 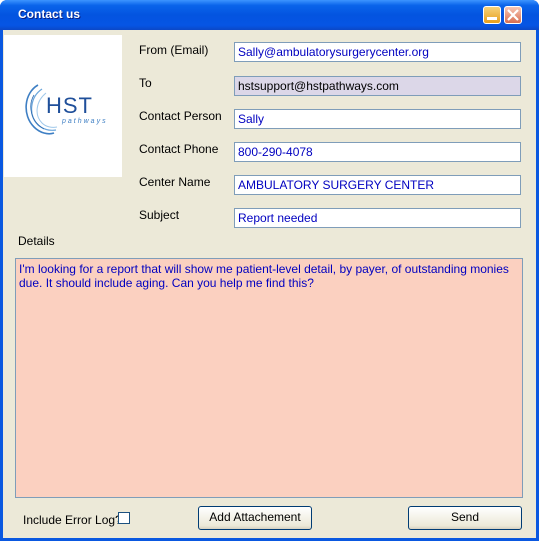 I want to click on contact-person-label: Contact Person, so click(x=180, y=116).